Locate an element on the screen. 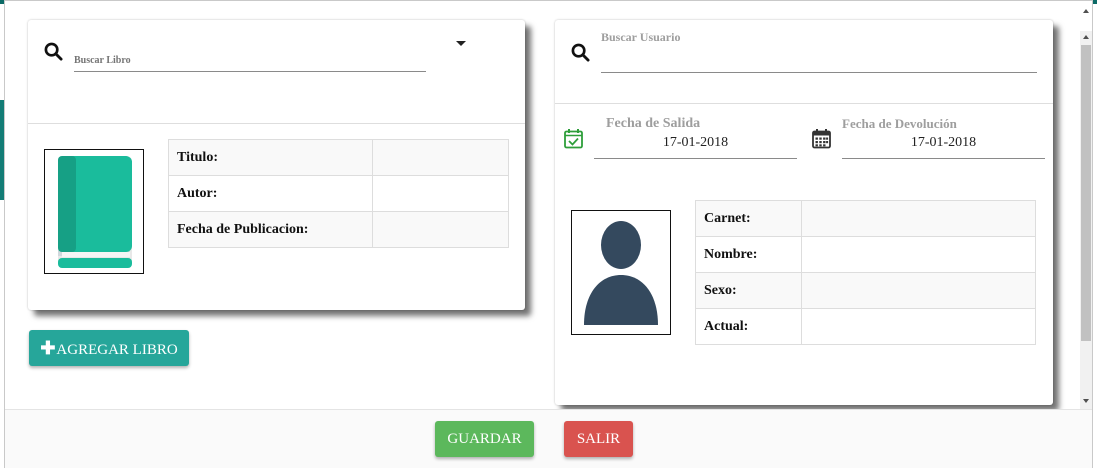 The image size is (1097, 468). table-row: Sexo: is located at coordinates (865, 290).